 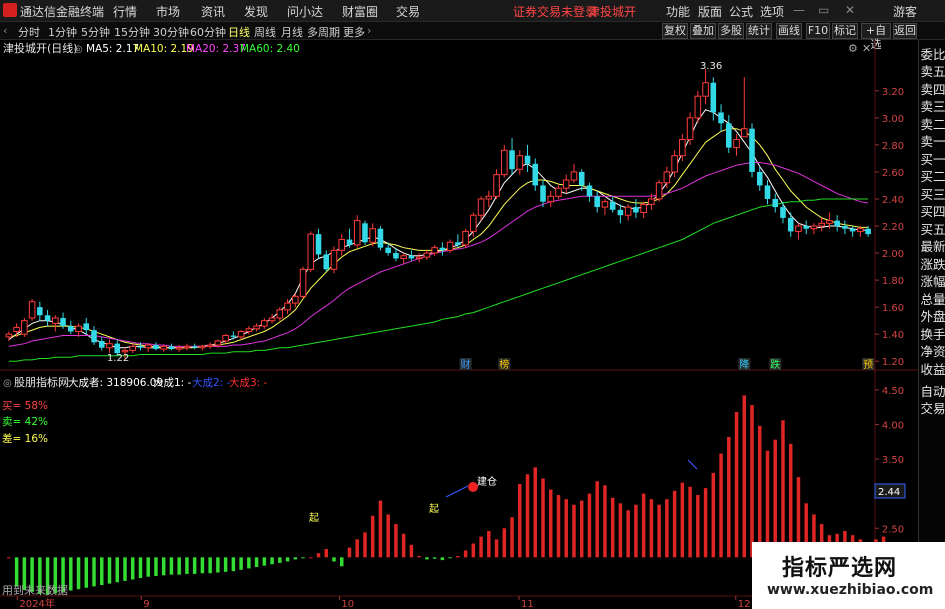 What do you see at coordinates (171, 32) in the screenshot?
I see `period-tab-30min: 30分钟` at bounding box center [171, 32].